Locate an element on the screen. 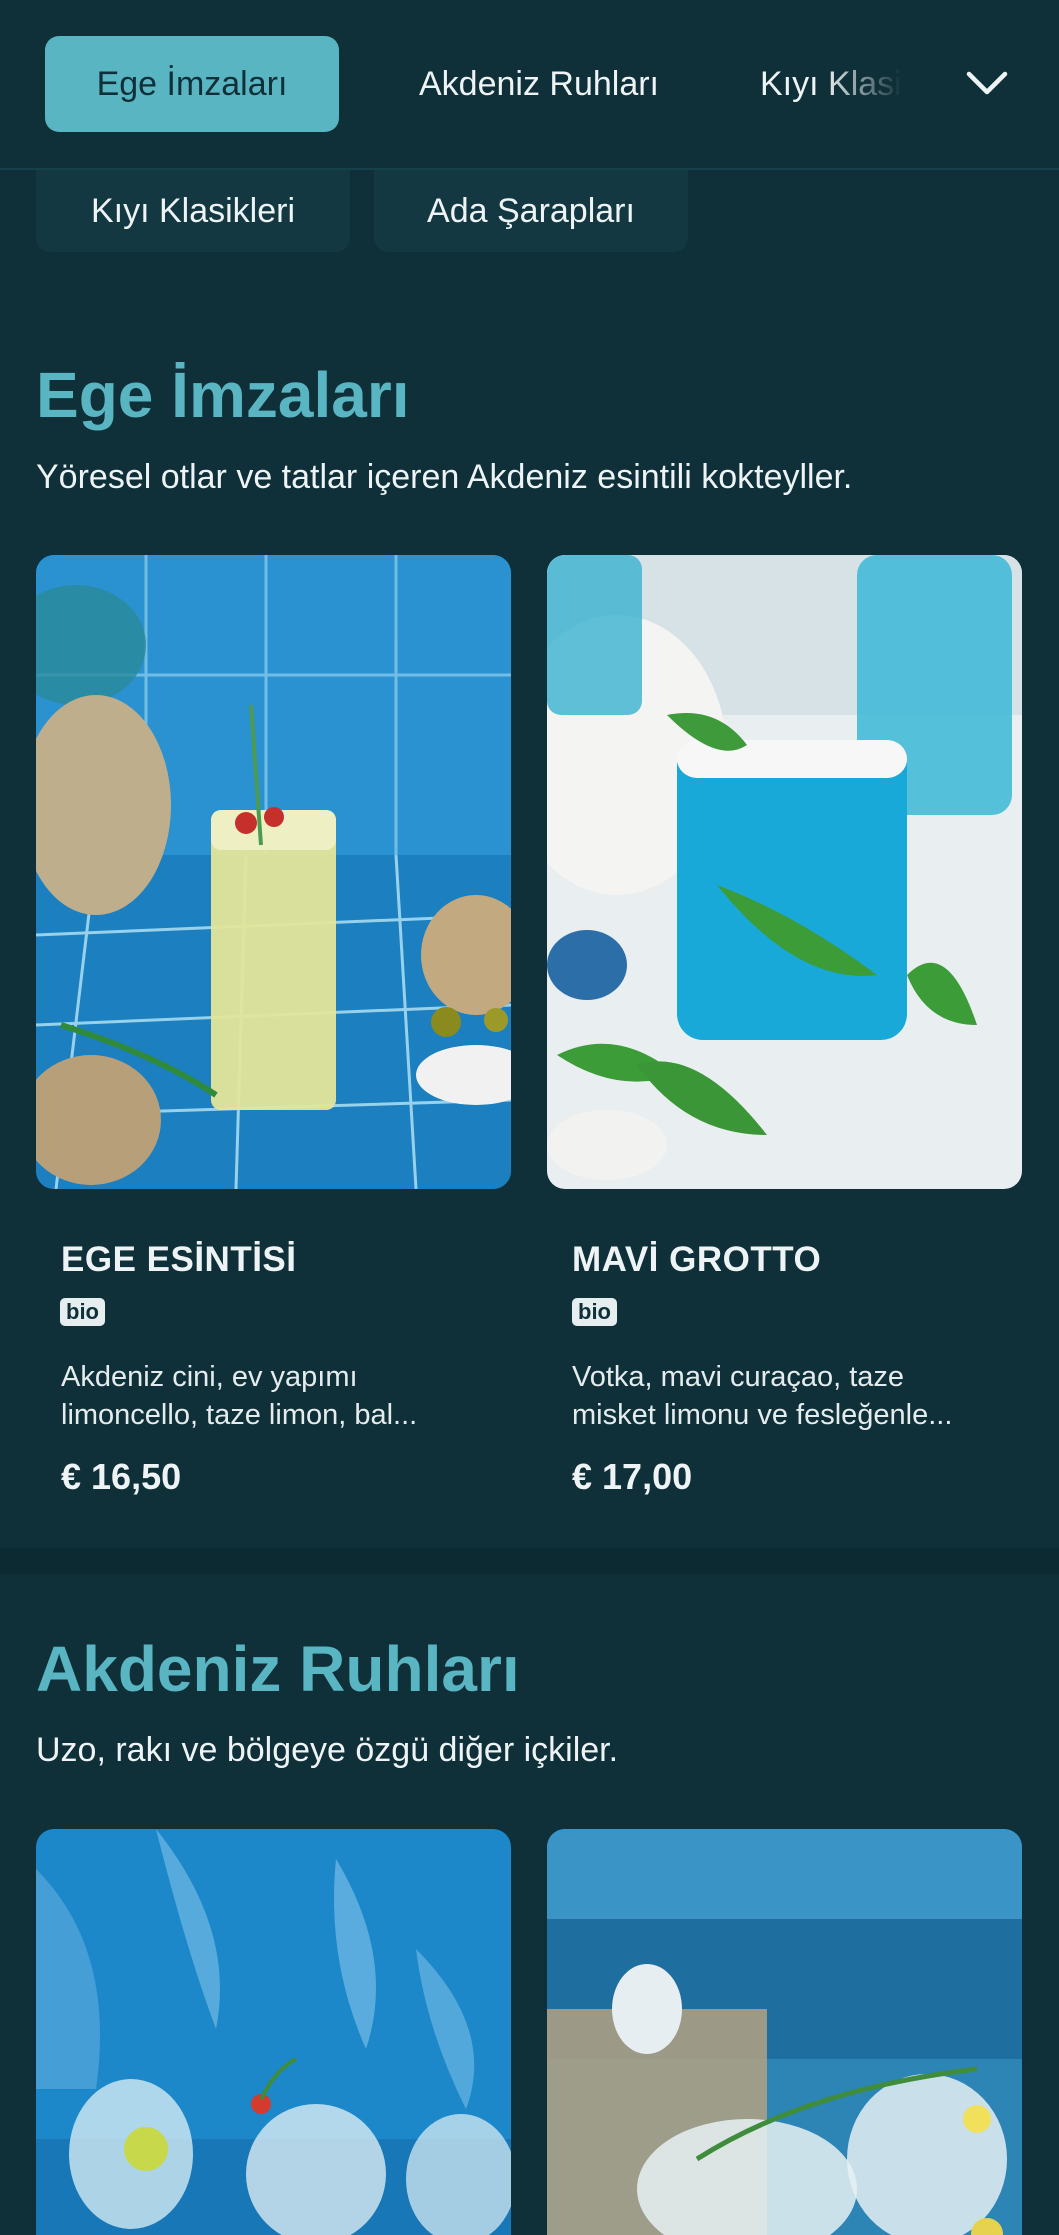  tab-label: Kıyı Klasi is located at coordinates (831, 83).